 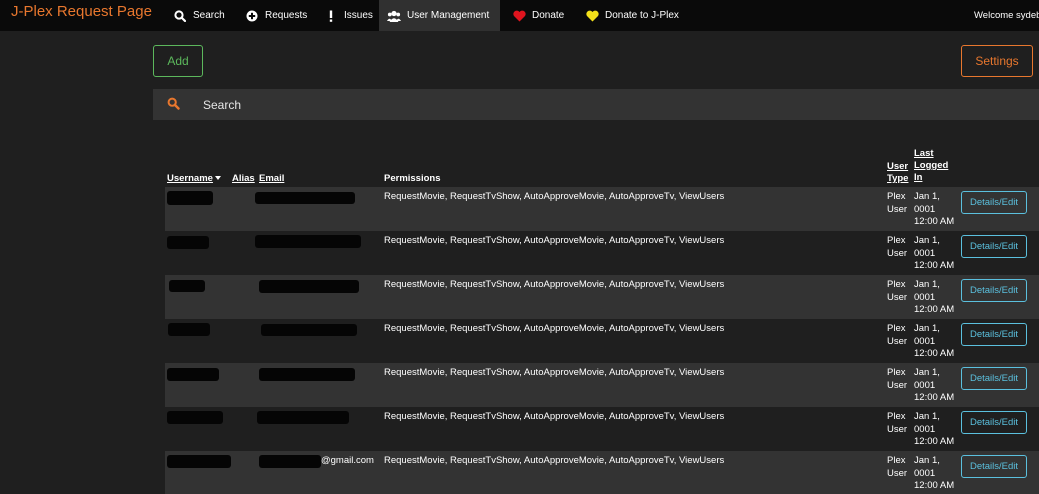 What do you see at coordinates (286, 15) in the screenshot?
I see `nav-requests-label: Requests` at bounding box center [286, 15].